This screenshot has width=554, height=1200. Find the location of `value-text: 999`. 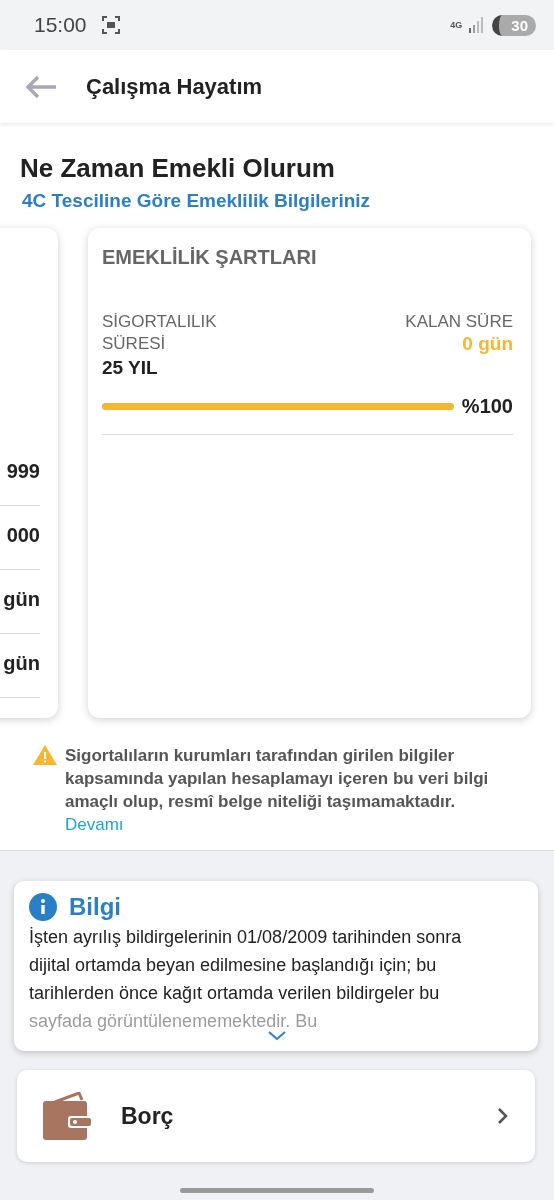

value-text: 999 is located at coordinates (20, 474).